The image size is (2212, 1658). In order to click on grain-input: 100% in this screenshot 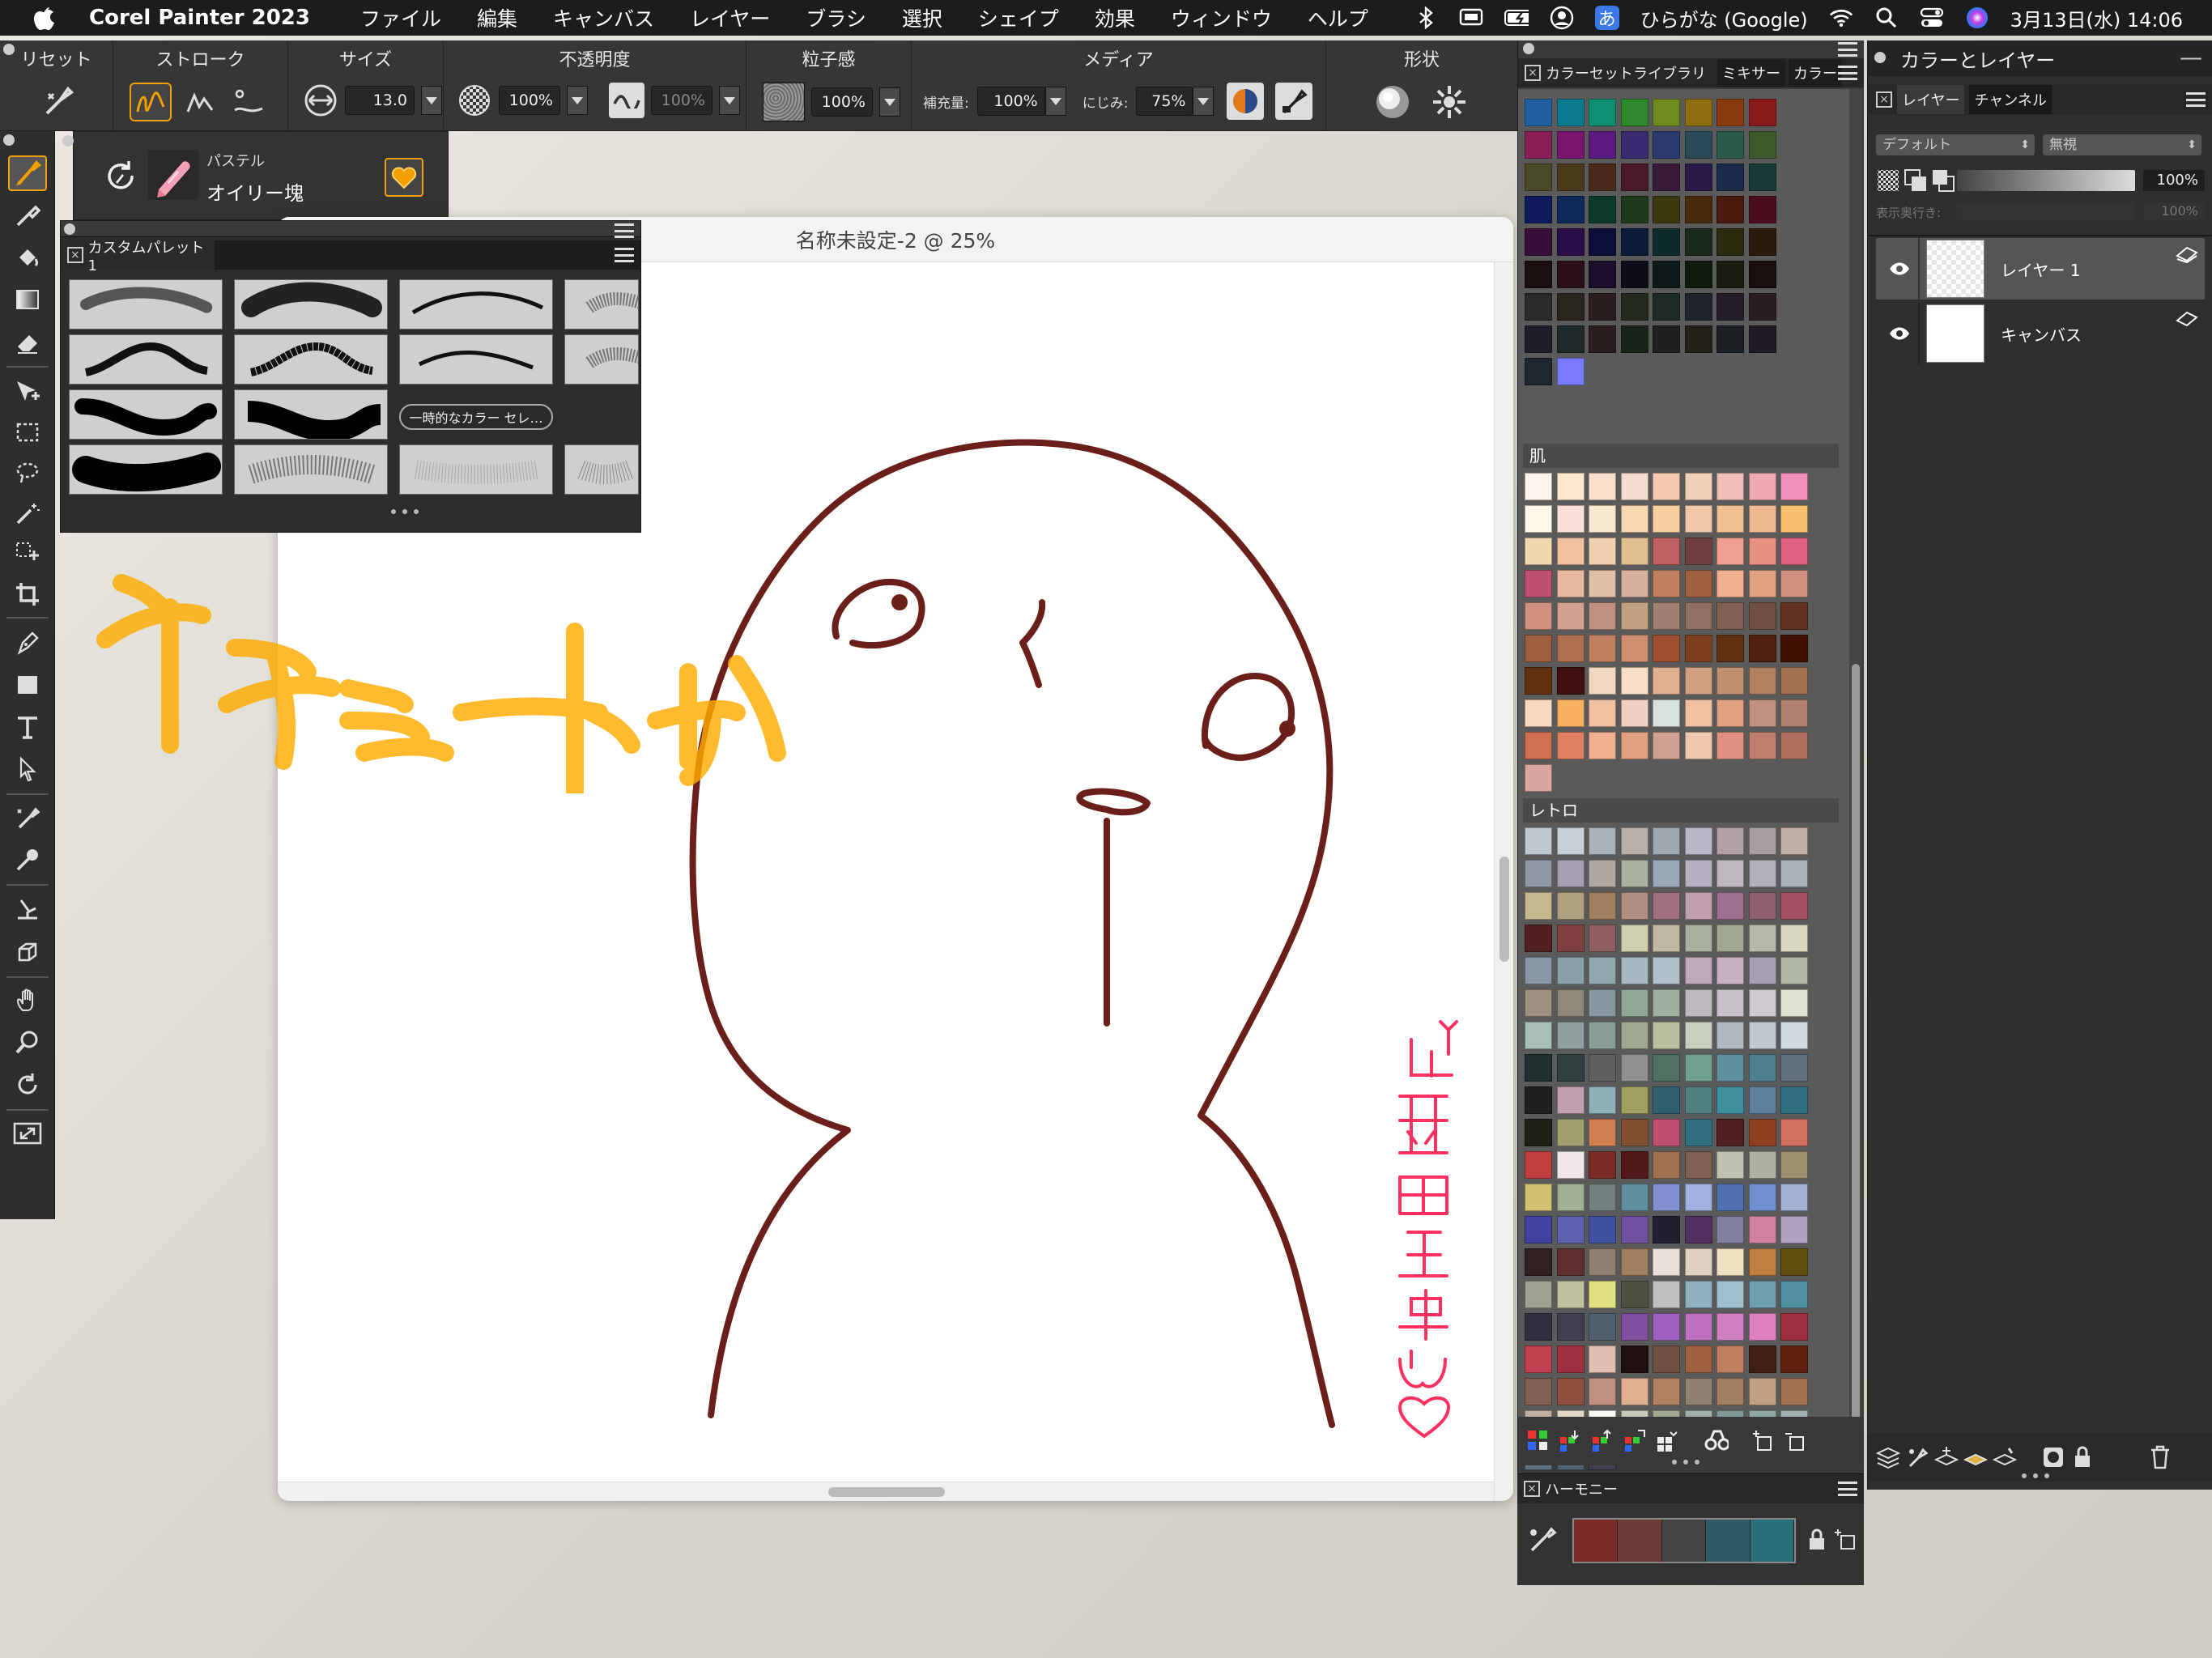, I will do `click(842, 102)`.